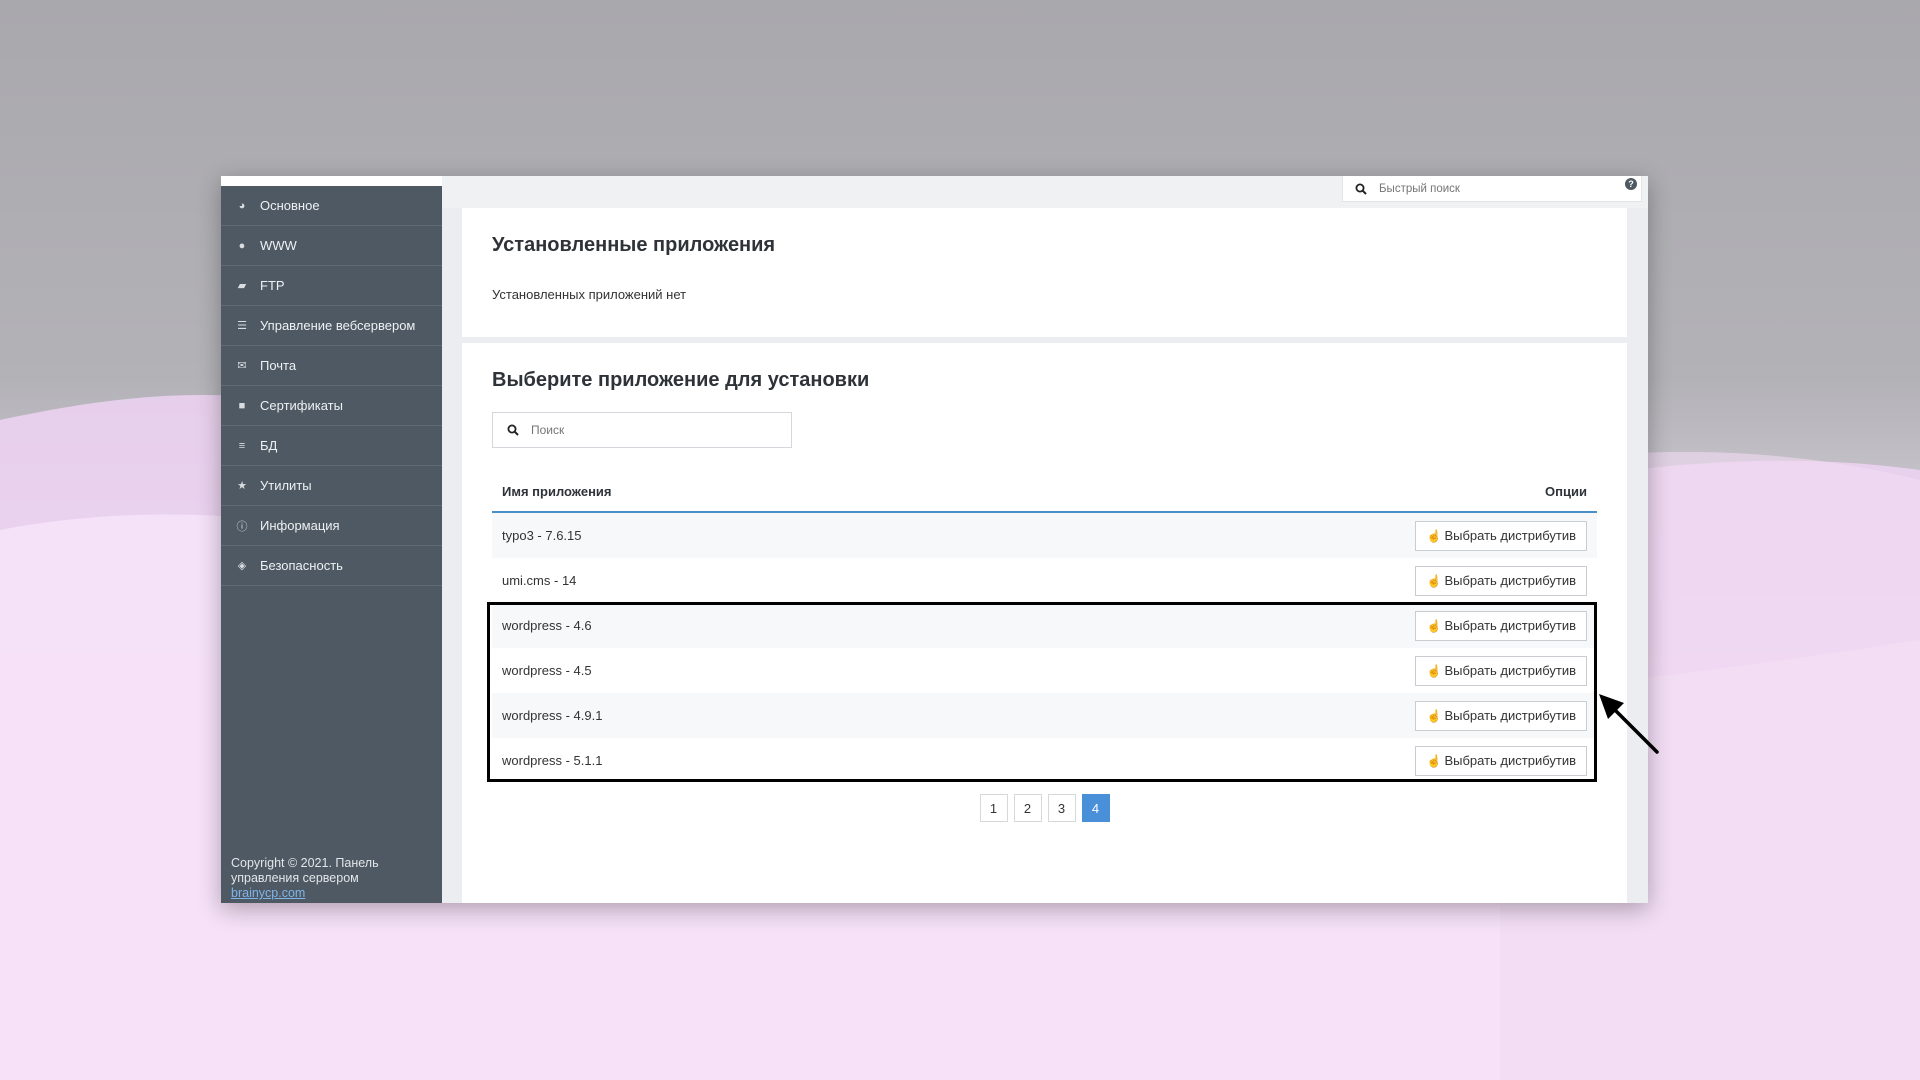 This screenshot has width=1920, height=1080. I want to click on sidebar-item-label: Безопасность, so click(301, 565).